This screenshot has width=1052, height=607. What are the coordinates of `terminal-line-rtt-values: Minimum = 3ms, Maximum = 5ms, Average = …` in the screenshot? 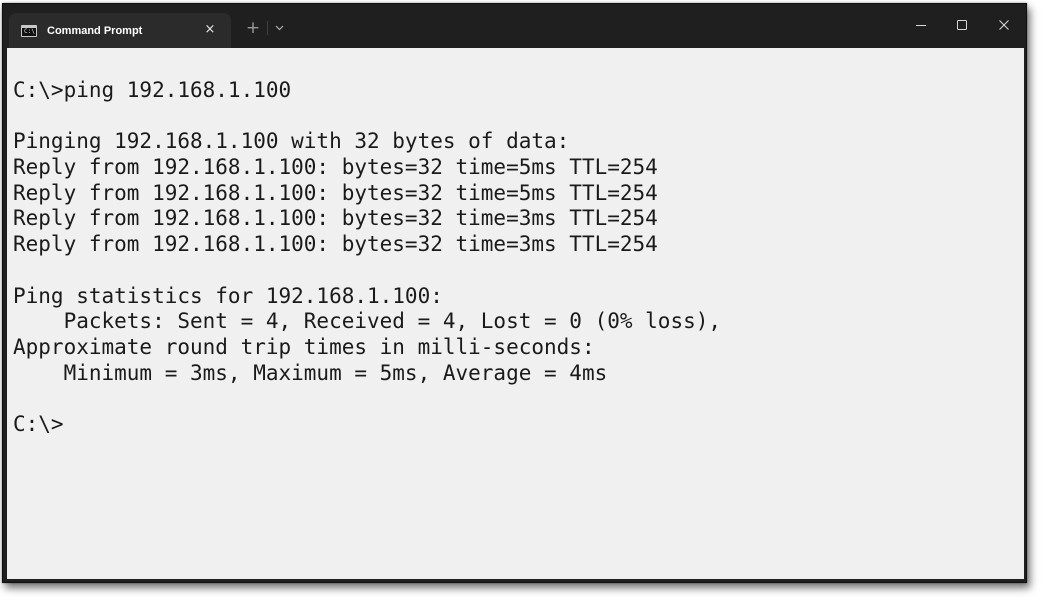 It's located at (310, 372).